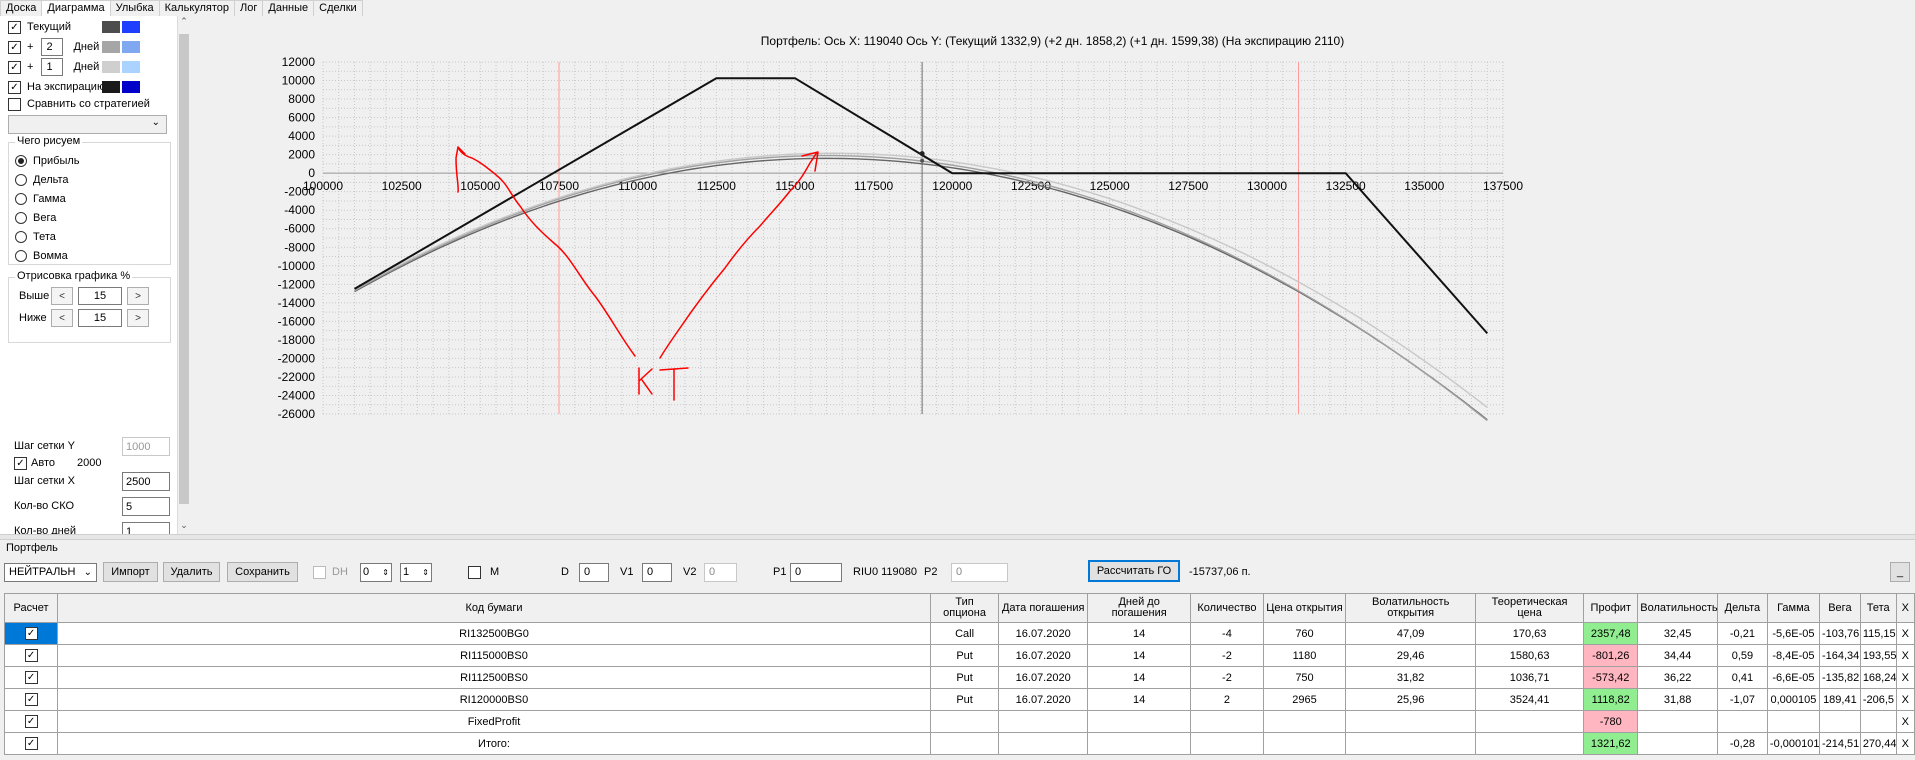  I want to click on tab-1: Диаграмма, so click(76, 8).